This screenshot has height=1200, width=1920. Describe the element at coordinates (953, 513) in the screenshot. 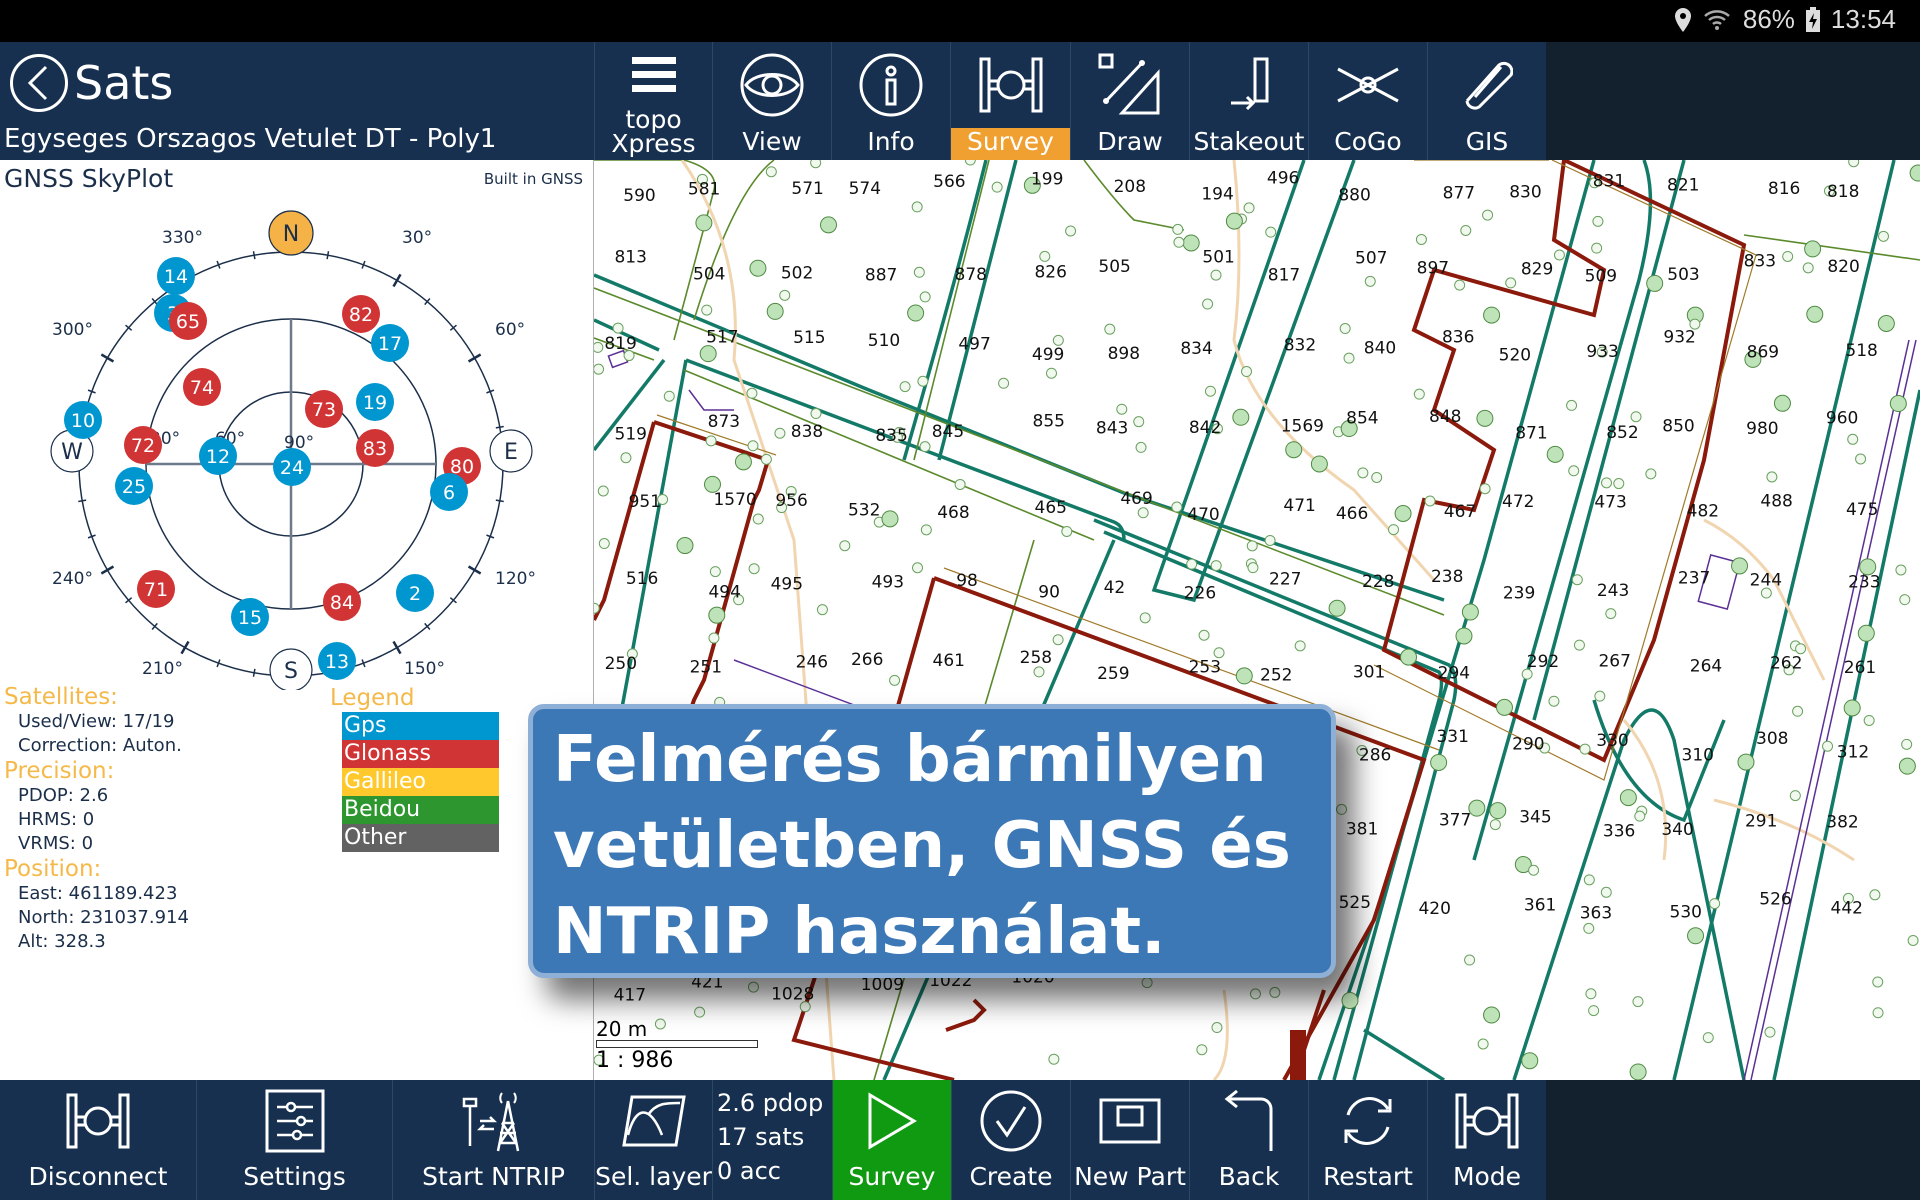

I see `point-label: 468` at that location.